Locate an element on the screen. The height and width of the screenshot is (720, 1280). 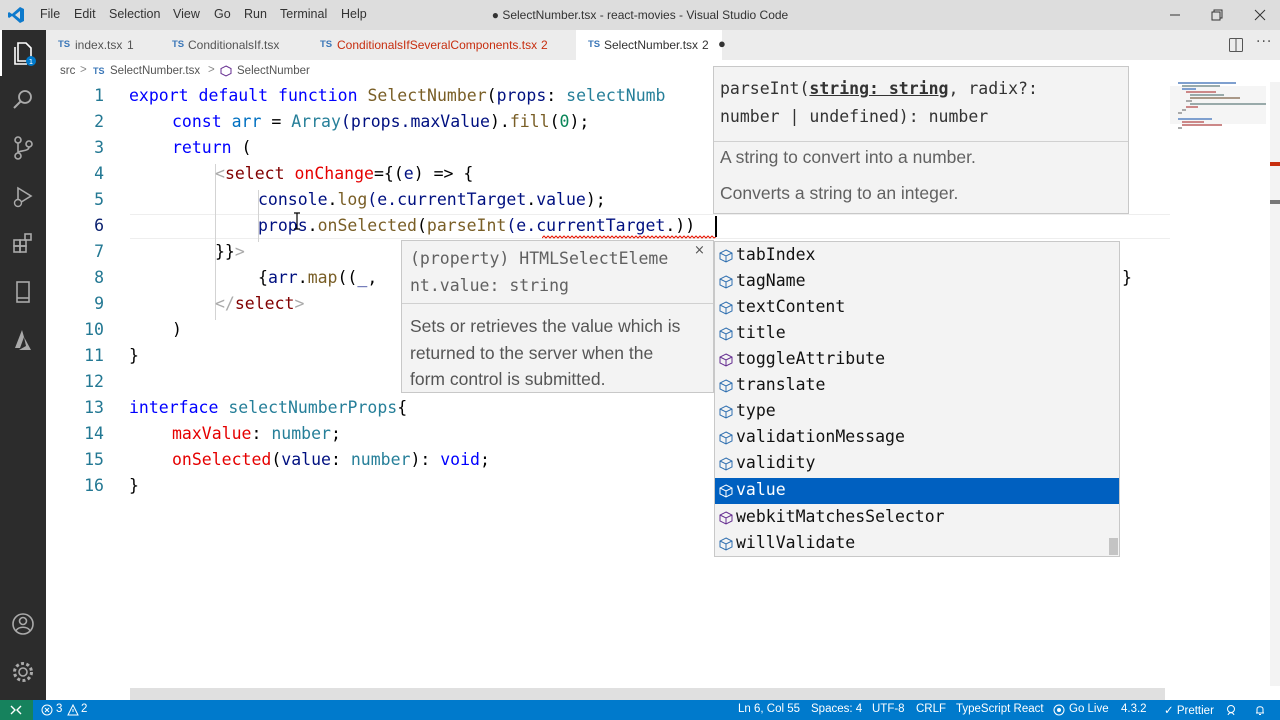
explorer-icon: 1 is located at coordinates (23, 53).